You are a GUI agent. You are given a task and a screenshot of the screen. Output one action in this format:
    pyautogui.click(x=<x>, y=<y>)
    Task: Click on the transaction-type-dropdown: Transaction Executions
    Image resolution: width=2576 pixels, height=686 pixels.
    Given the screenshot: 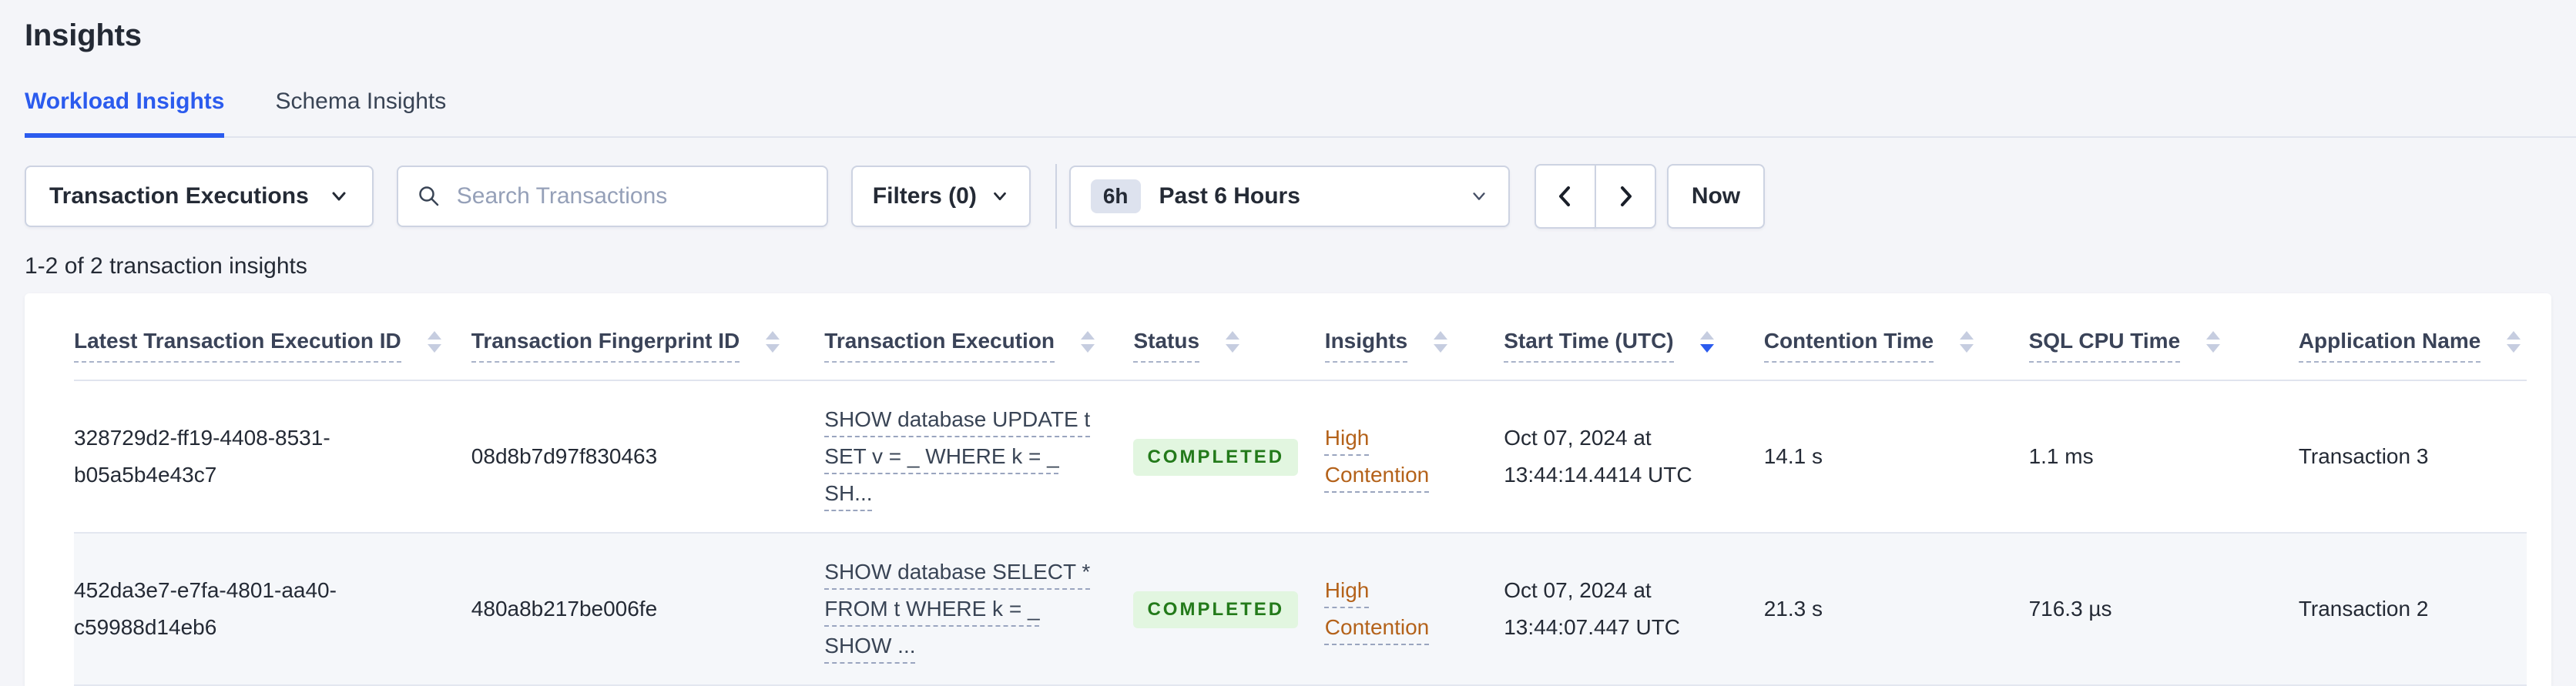 What is the action you would take?
    pyautogui.click(x=199, y=197)
    